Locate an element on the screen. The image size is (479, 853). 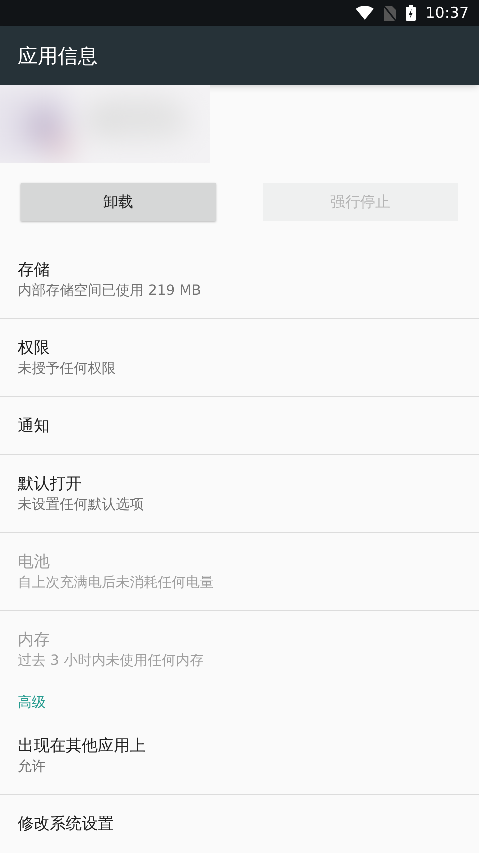
item-title: 权限 is located at coordinates (34, 347).